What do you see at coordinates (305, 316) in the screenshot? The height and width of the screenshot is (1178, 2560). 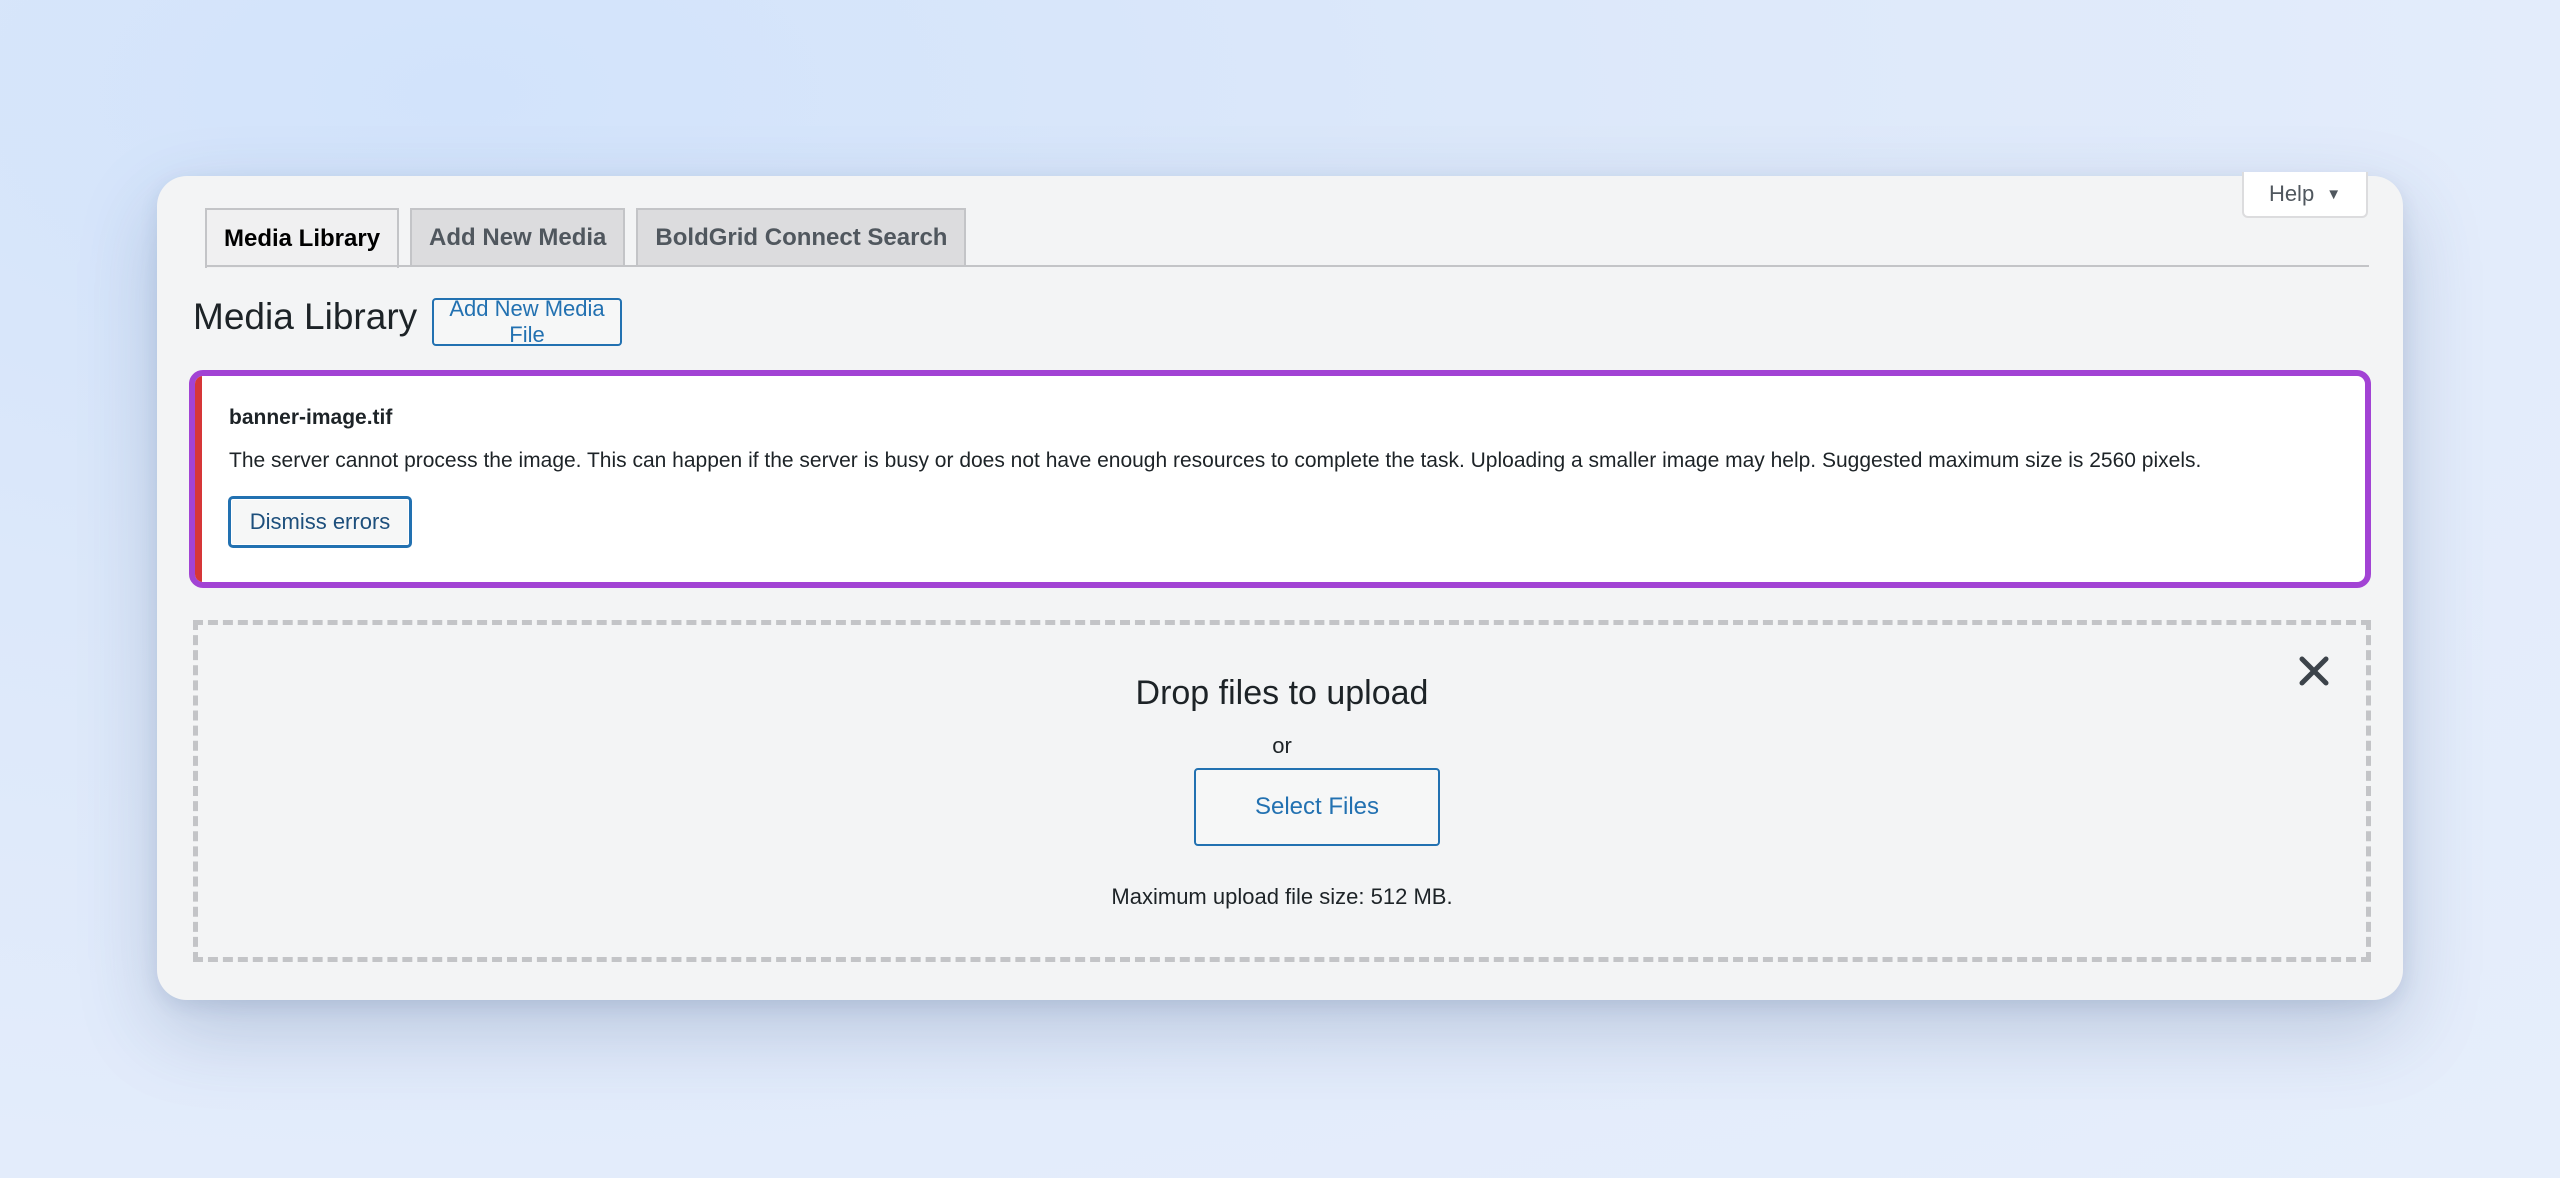 I see `page-title: Media Library` at bounding box center [305, 316].